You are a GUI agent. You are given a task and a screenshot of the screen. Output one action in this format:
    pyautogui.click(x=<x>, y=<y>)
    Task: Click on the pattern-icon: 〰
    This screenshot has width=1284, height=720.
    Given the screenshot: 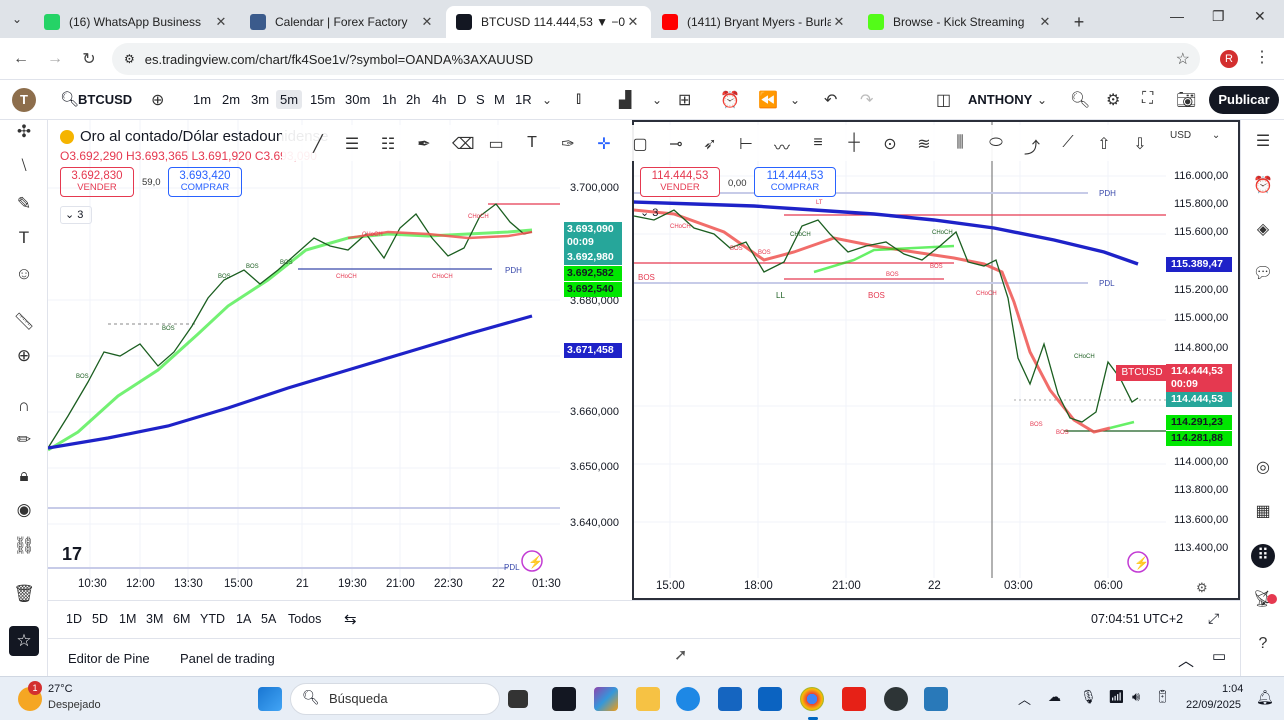 What is the action you would take?
    pyautogui.click(x=782, y=146)
    